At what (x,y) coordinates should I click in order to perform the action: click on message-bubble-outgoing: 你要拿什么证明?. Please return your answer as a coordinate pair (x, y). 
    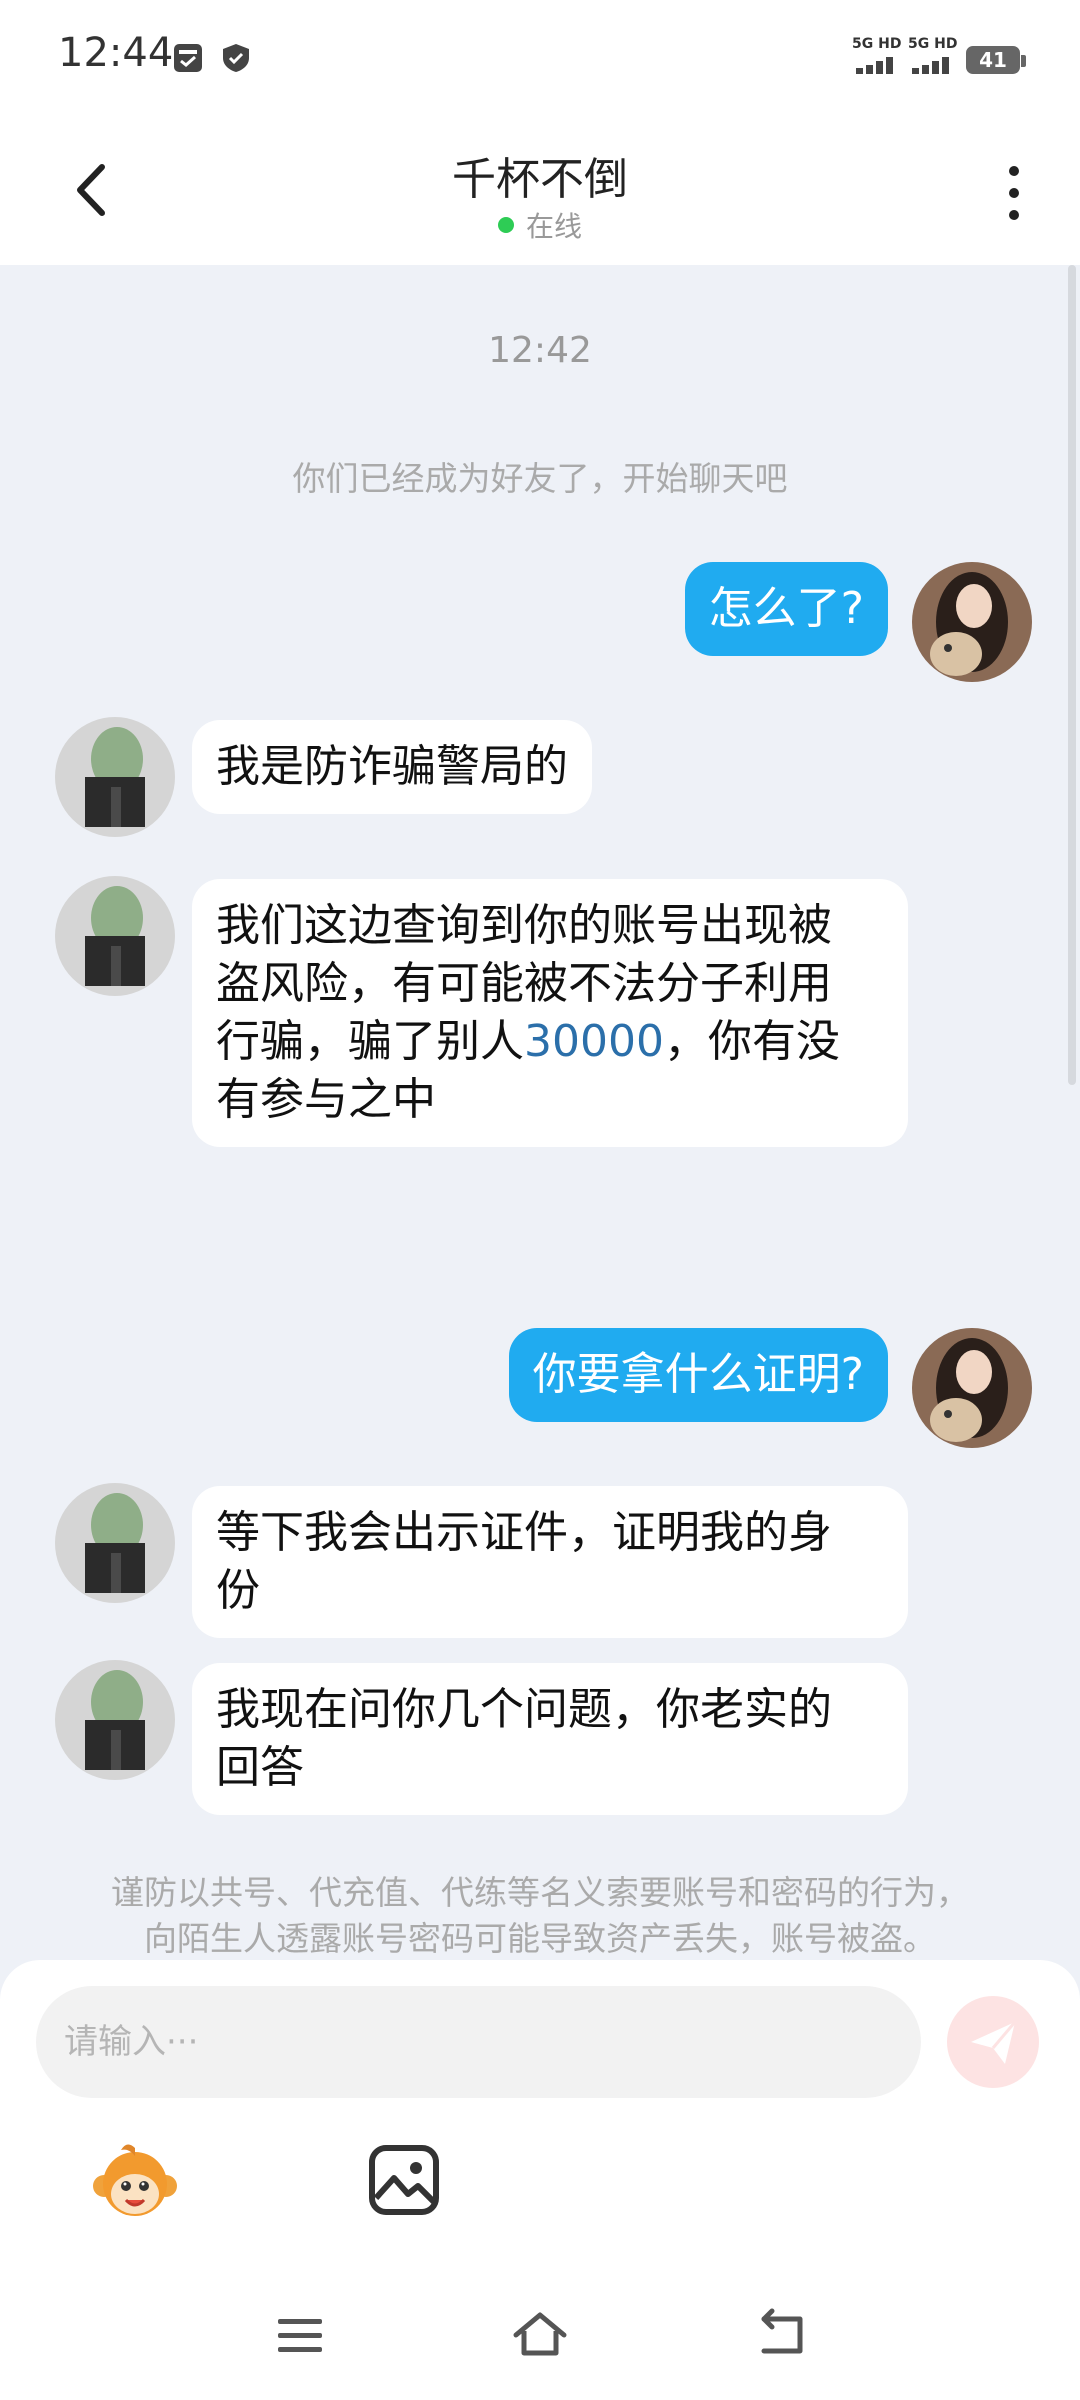
    Looking at the image, I should click on (698, 1375).